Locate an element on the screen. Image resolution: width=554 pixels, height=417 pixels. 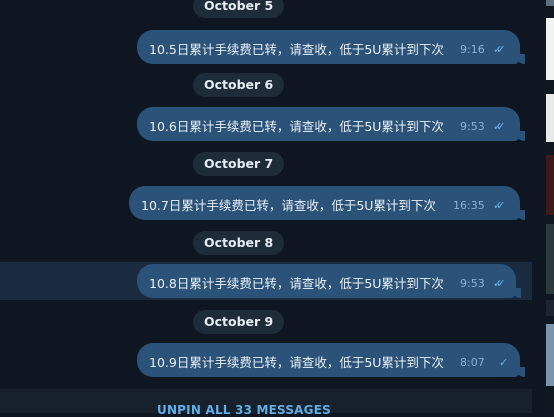
message-text: 10.8日累计手续费已转，请查收，低于5U累计到下次 is located at coordinates (296, 283).